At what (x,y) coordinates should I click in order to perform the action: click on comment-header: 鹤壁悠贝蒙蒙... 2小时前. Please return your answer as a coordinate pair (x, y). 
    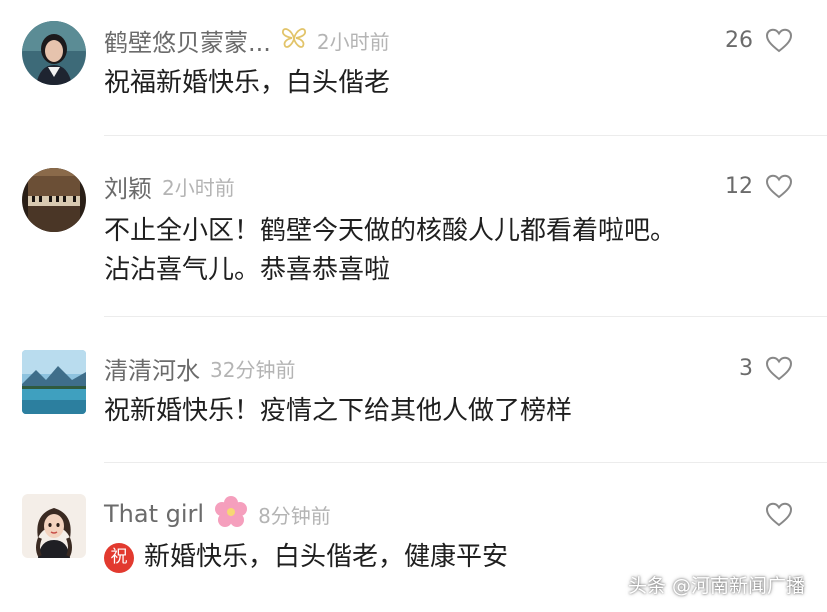
    Looking at the image, I should click on (247, 40).